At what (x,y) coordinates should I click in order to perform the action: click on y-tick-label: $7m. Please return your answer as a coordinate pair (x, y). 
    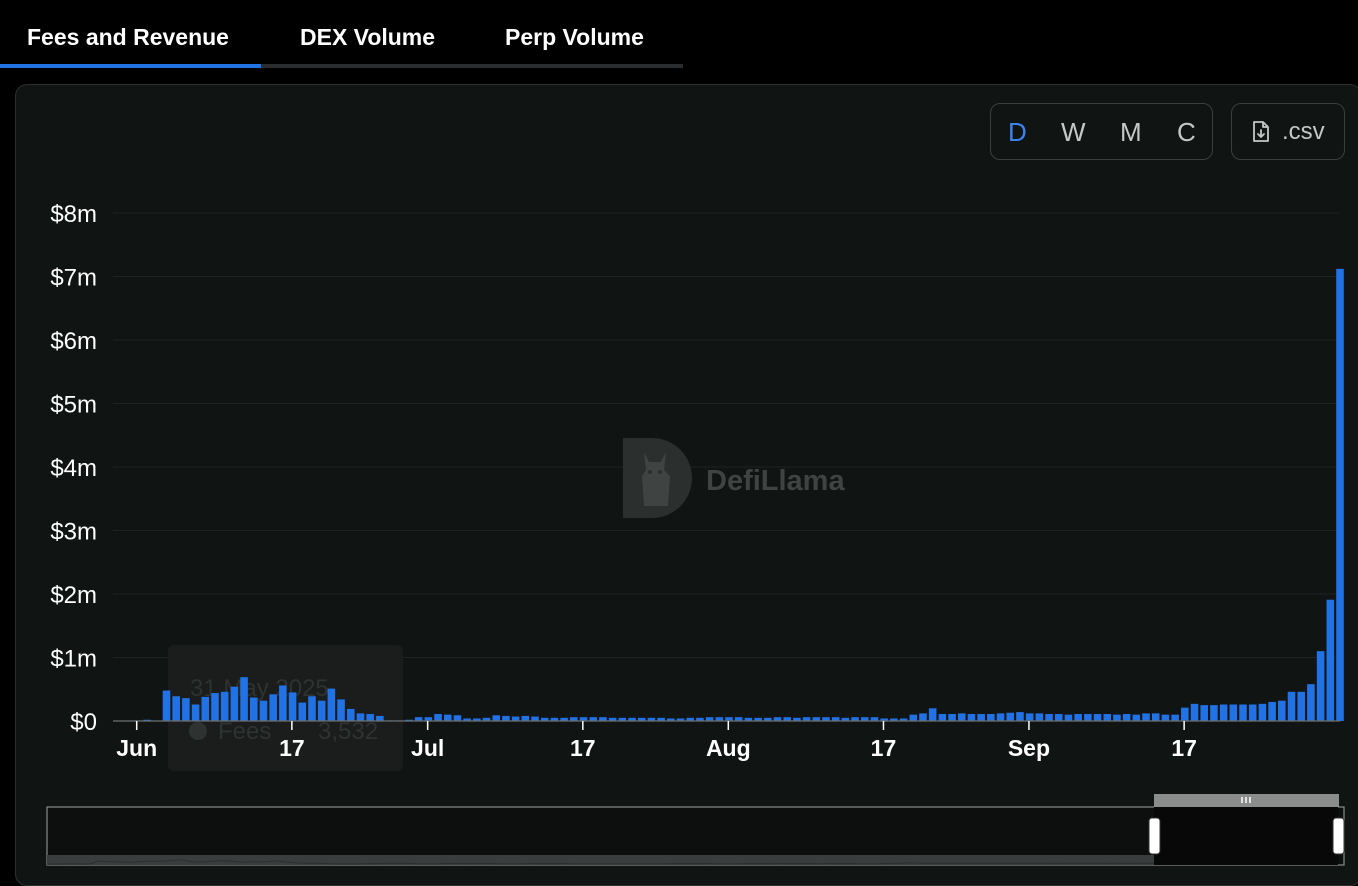
    Looking at the image, I should click on (73, 278).